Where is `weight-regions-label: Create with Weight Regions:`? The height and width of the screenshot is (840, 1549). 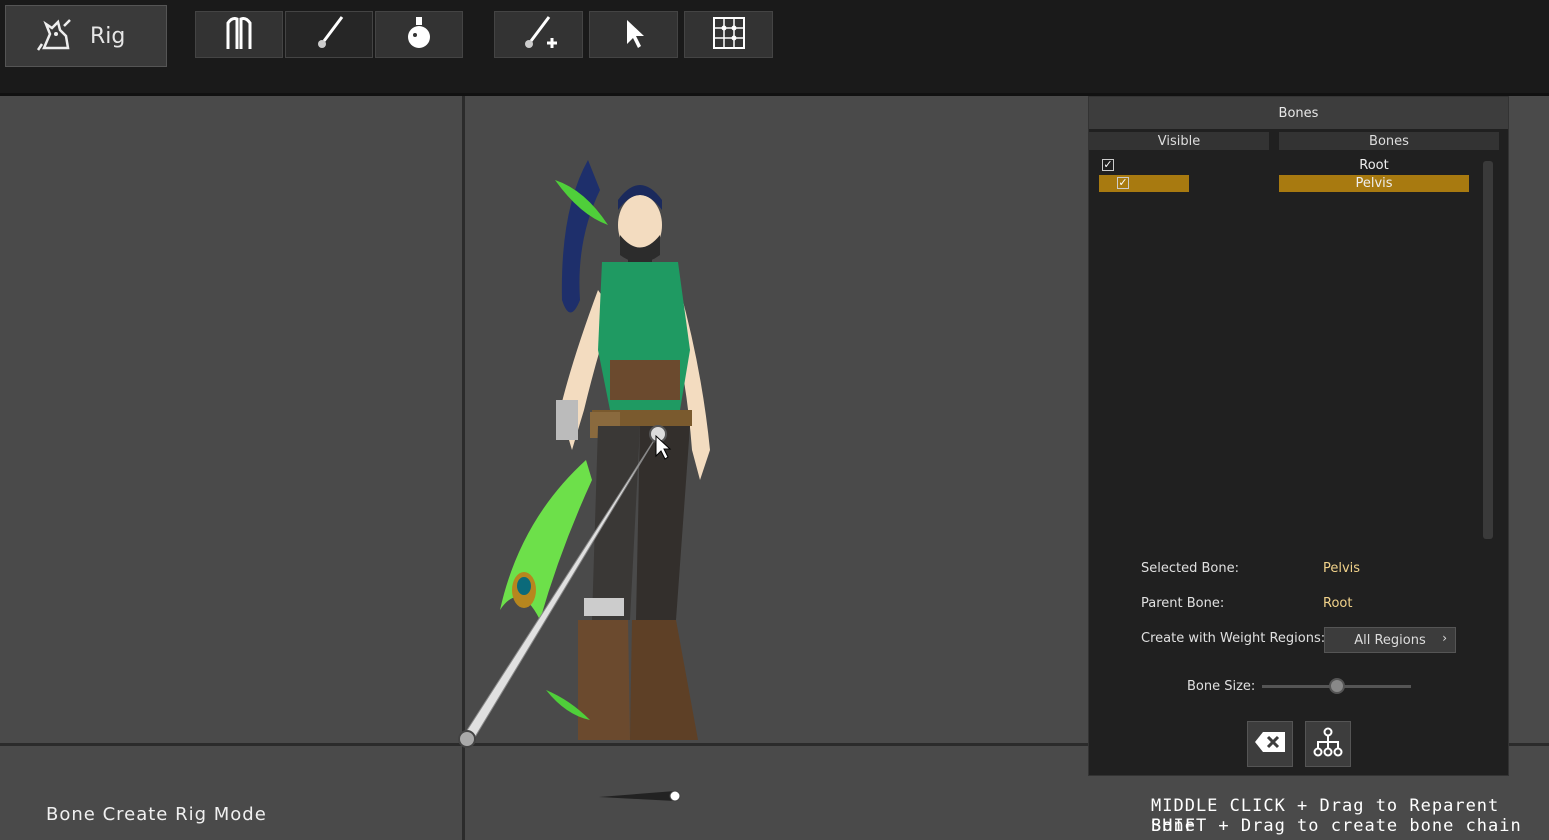 weight-regions-label: Create with Weight Regions: is located at coordinates (1233, 638).